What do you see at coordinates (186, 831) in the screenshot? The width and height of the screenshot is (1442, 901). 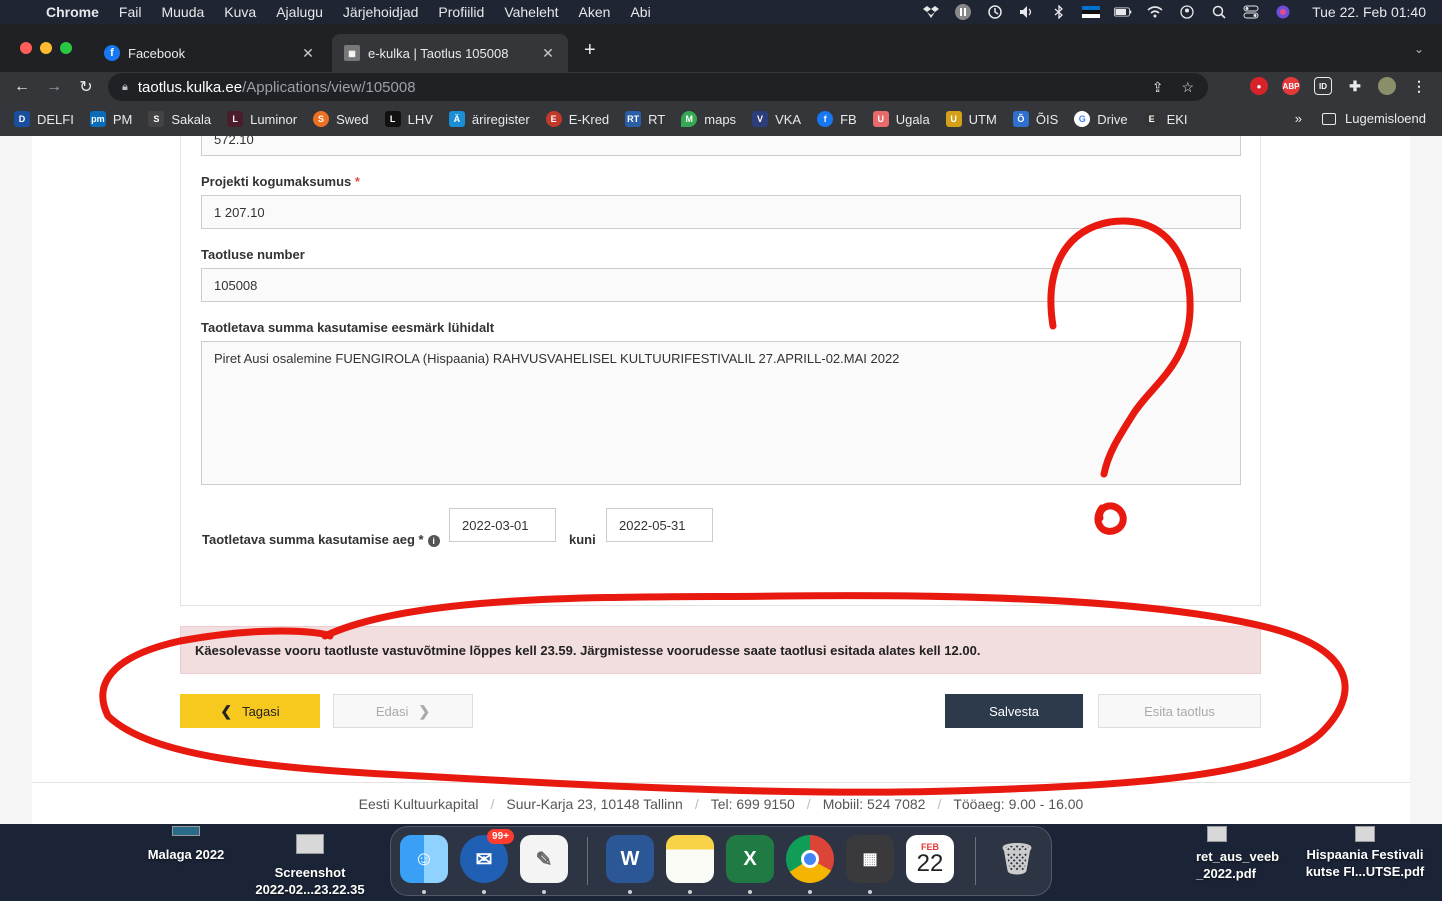 I see `folder-icon` at bounding box center [186, 831].